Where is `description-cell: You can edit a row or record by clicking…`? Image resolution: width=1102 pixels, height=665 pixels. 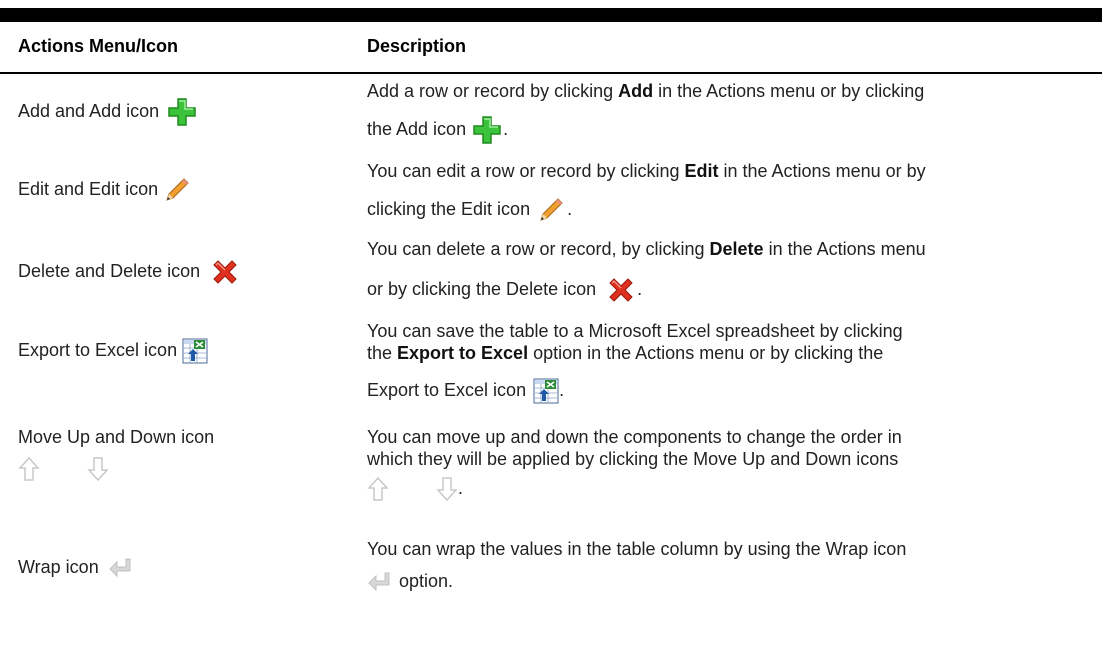 description-cell: You can edit a row or record by clicking… is located at coordinates (734, 192).